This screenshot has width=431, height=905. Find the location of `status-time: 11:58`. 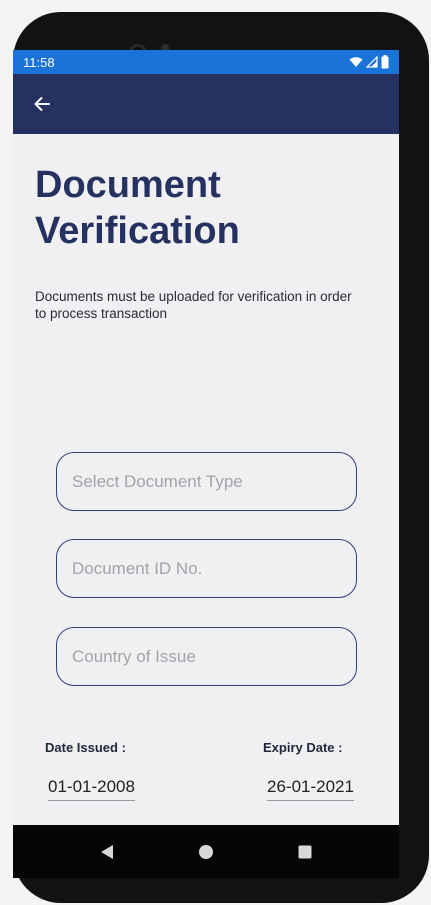

status-time: 11:58 is located at coordinates (39, 62).